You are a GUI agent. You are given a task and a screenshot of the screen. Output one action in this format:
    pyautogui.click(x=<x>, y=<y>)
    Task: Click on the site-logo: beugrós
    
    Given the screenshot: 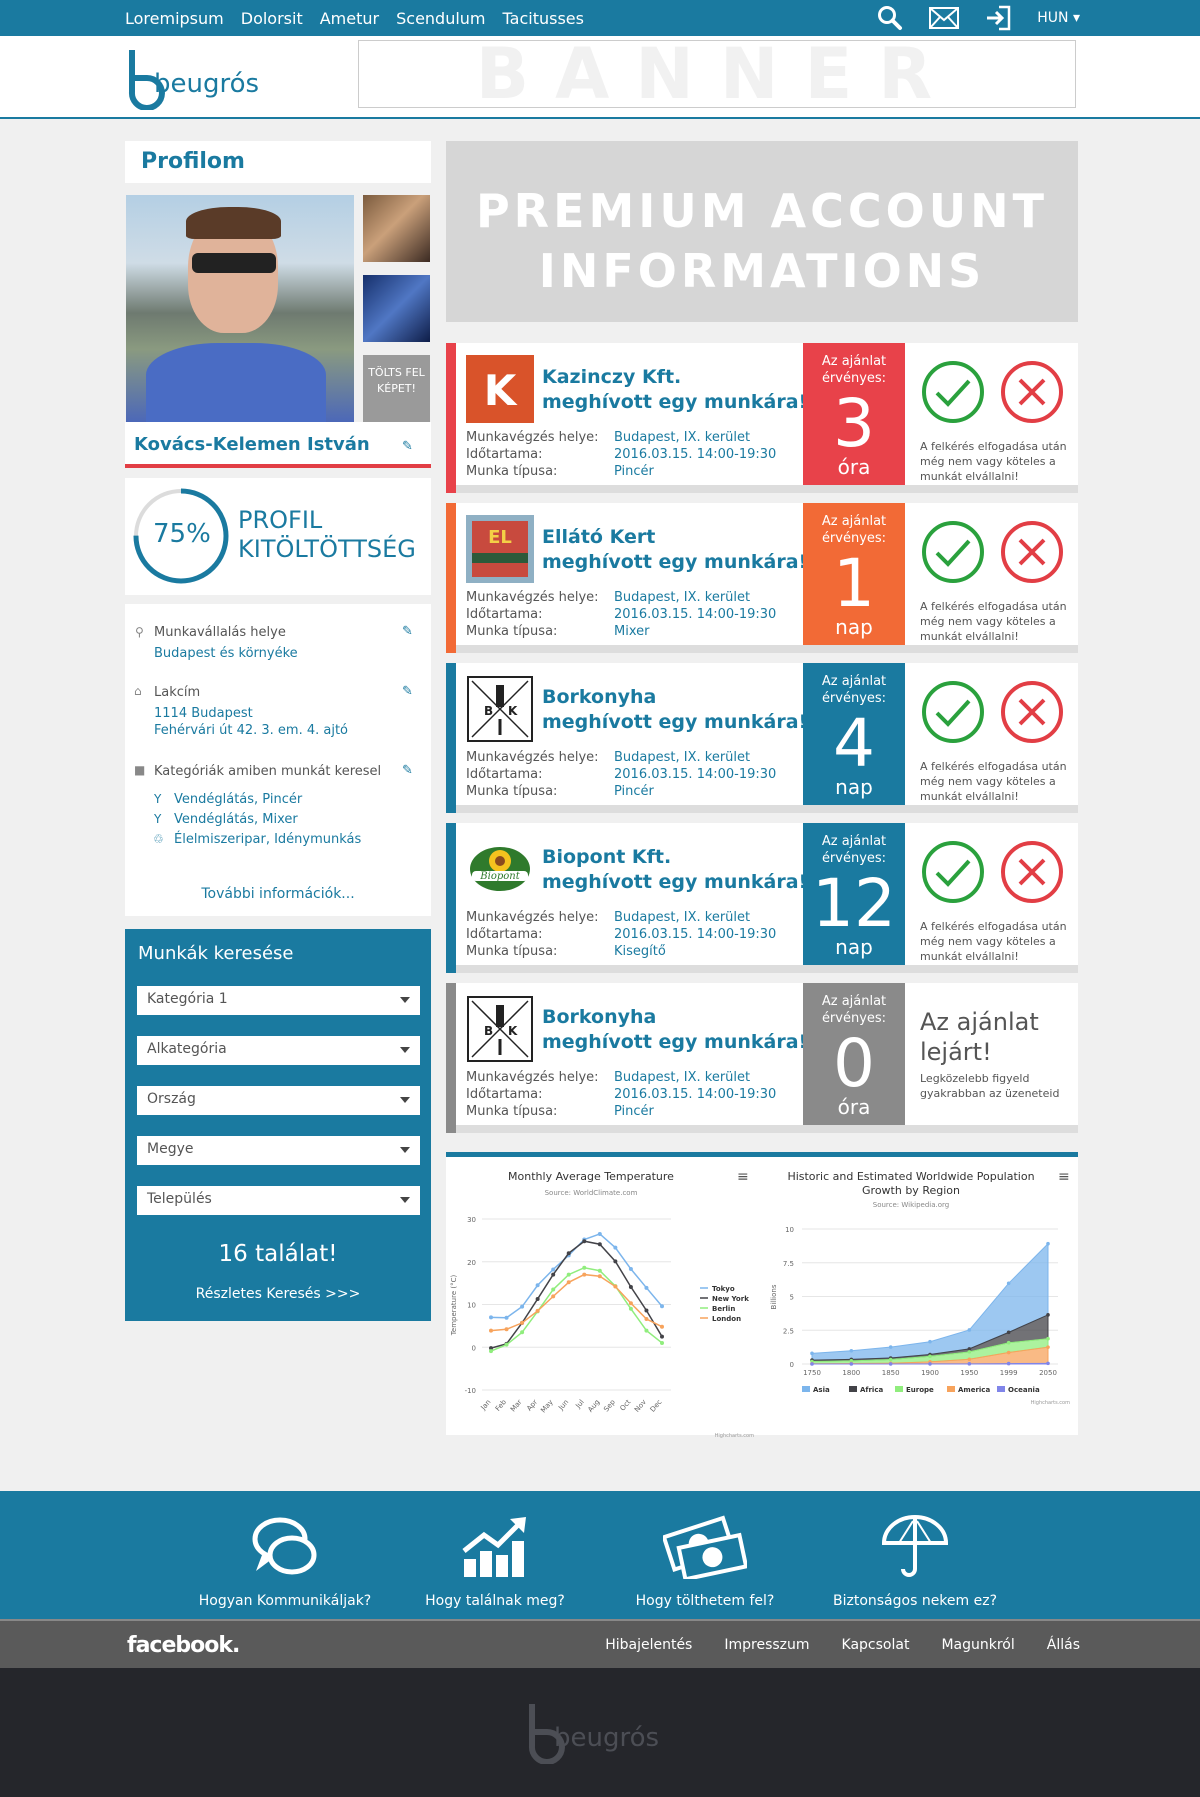 What is the action you would take?
    pyautogui.click(x=199, y=81)
    